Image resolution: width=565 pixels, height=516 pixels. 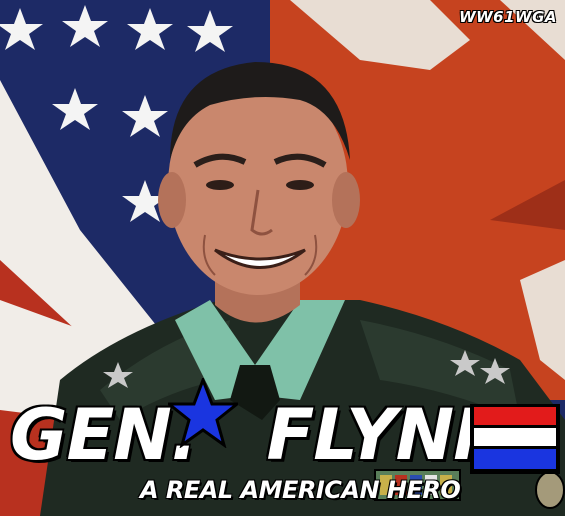 What do you see at coordinates (300, 490) in the screenshot?
I see `subtitle: A REAL AMERICAN HERO` at bounding box center [300, 490].